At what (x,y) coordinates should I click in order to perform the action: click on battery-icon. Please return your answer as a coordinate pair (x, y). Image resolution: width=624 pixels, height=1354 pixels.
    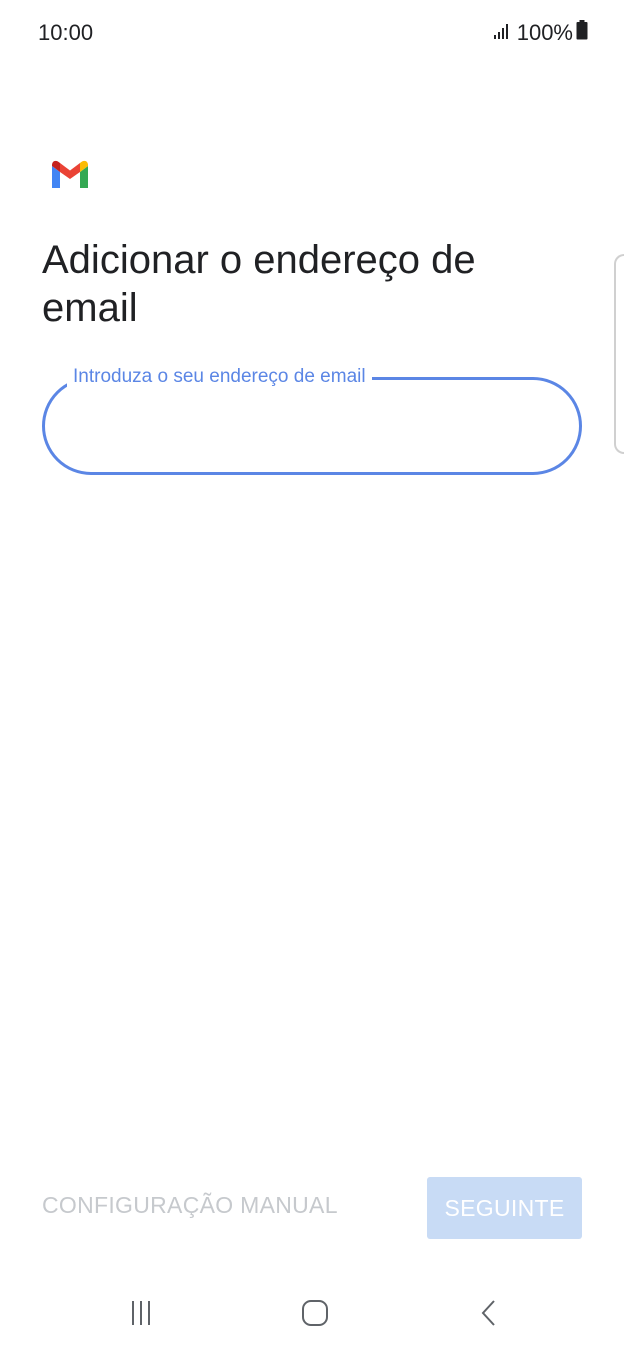
    Looking at the image, I should click on (582, 33).